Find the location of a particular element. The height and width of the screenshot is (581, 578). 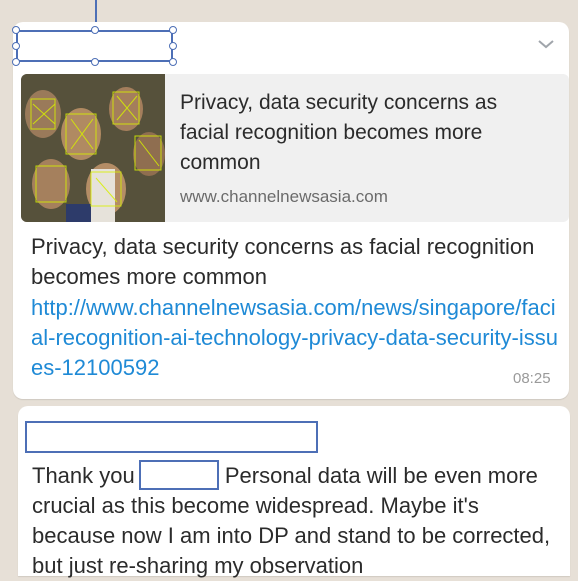

redacted-name-box is located at coordinates (178, 475).